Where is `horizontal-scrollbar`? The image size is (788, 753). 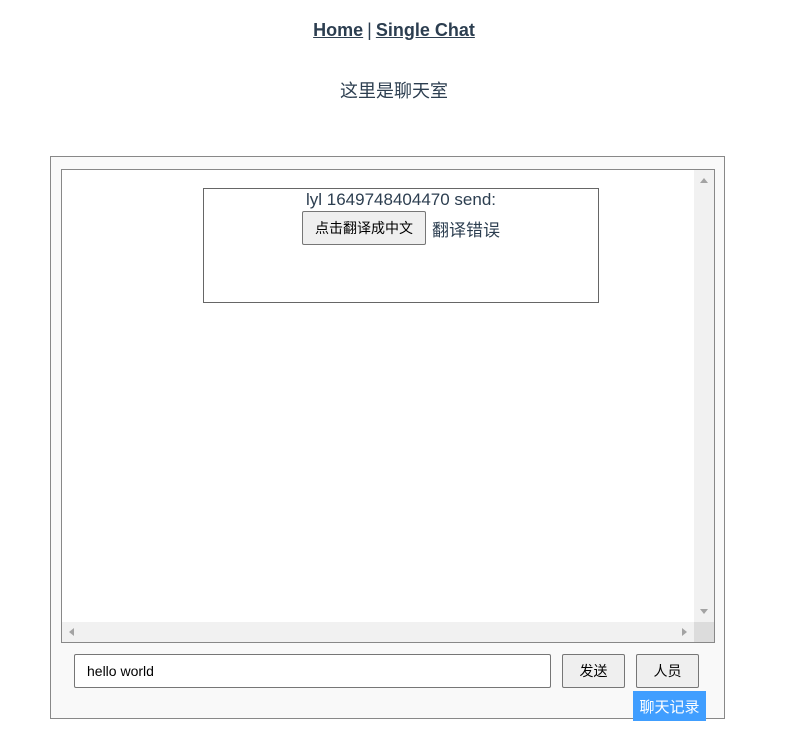 horizontal-scrollbar is located at coordinates (378, 632).